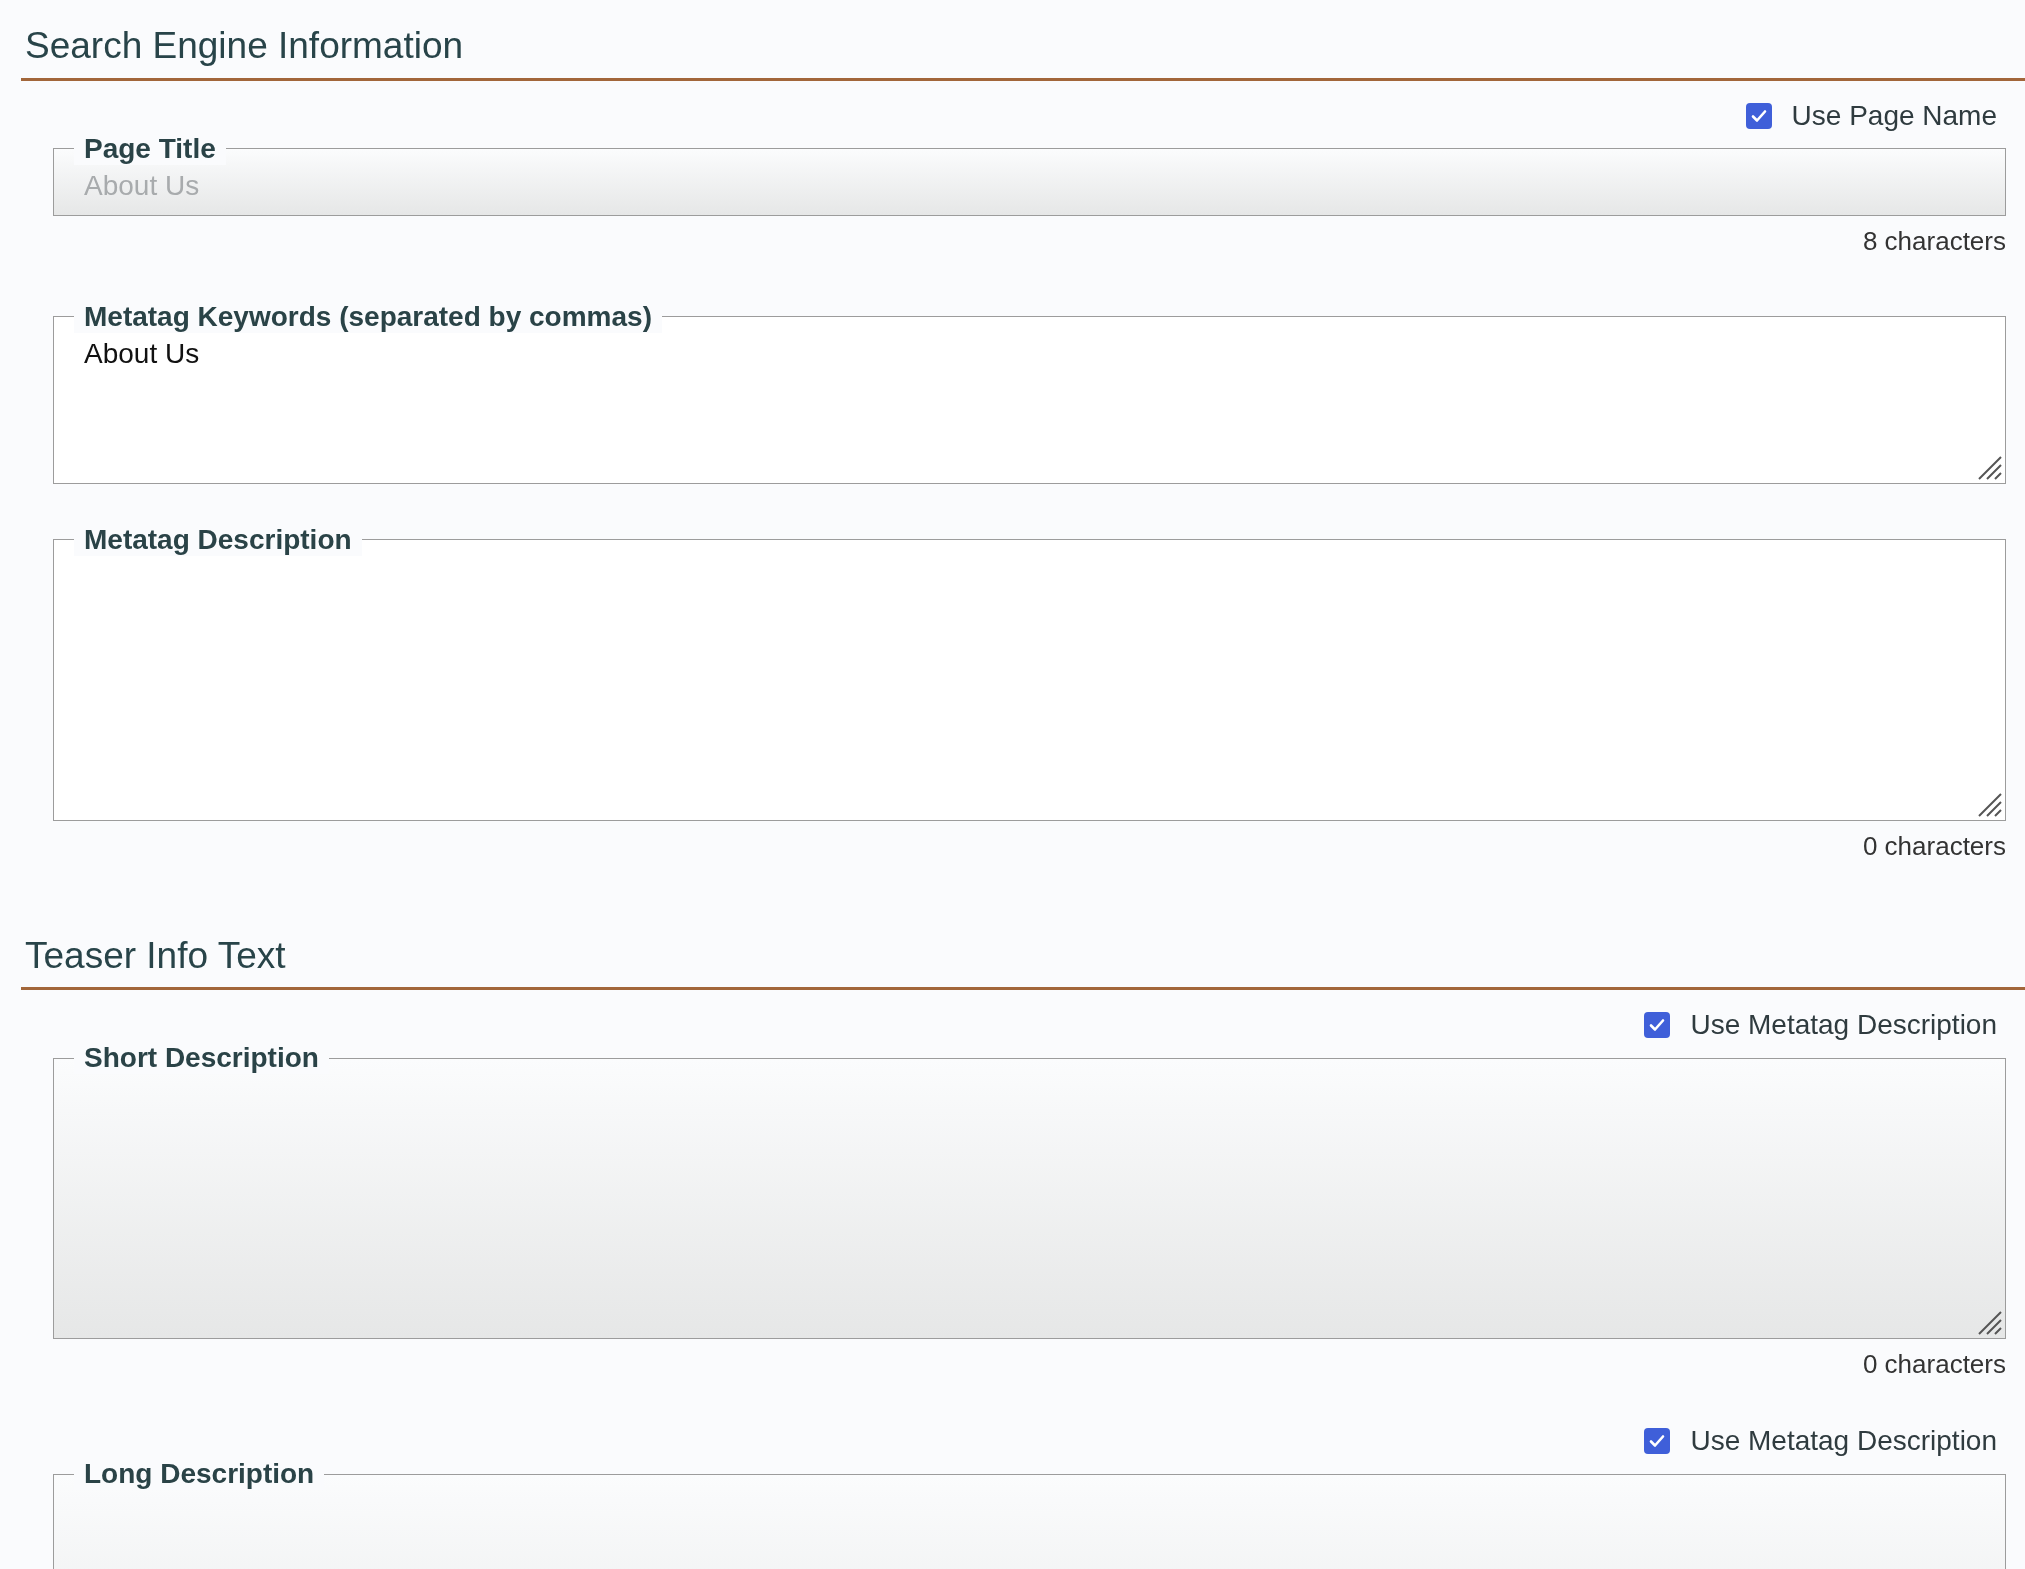  What do you see at coordinates (244, 45) in the screenshot?
I see `section-heading: Search Engine Information` at bounding box center [244, 45].